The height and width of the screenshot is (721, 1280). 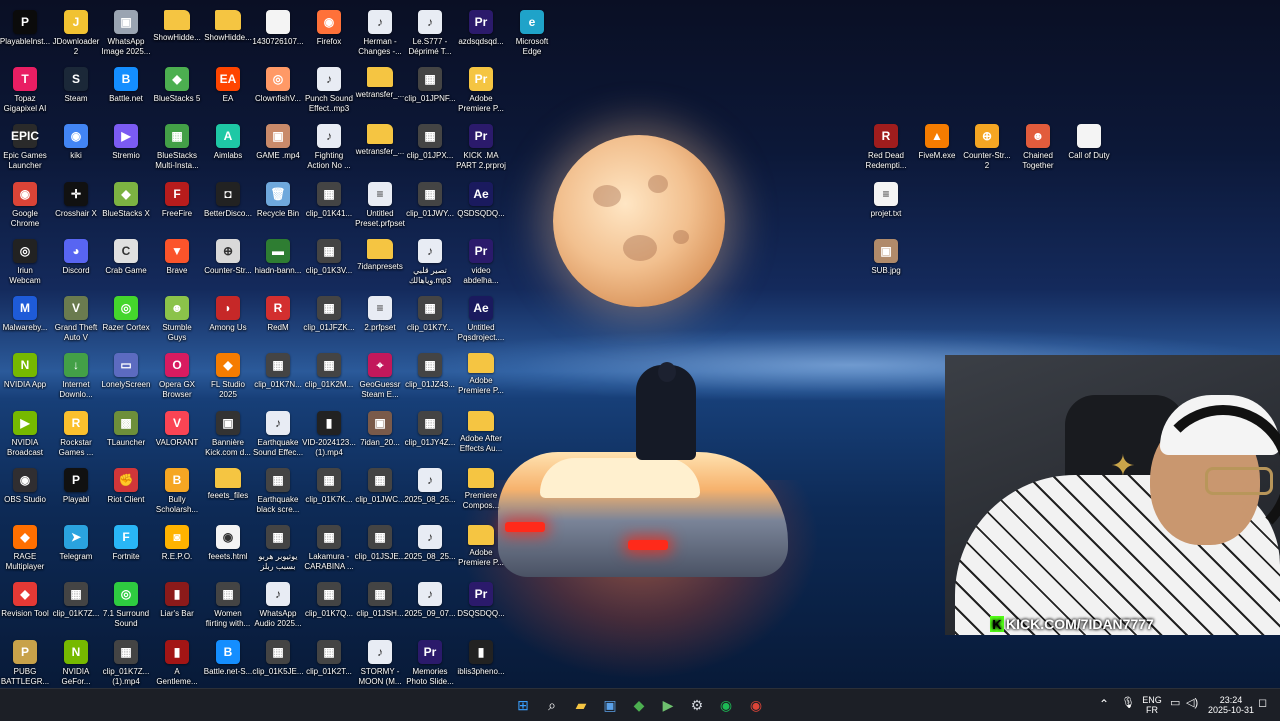 I want to click on input-language-indicator: ENG FR, so click(x=1152, y=705).